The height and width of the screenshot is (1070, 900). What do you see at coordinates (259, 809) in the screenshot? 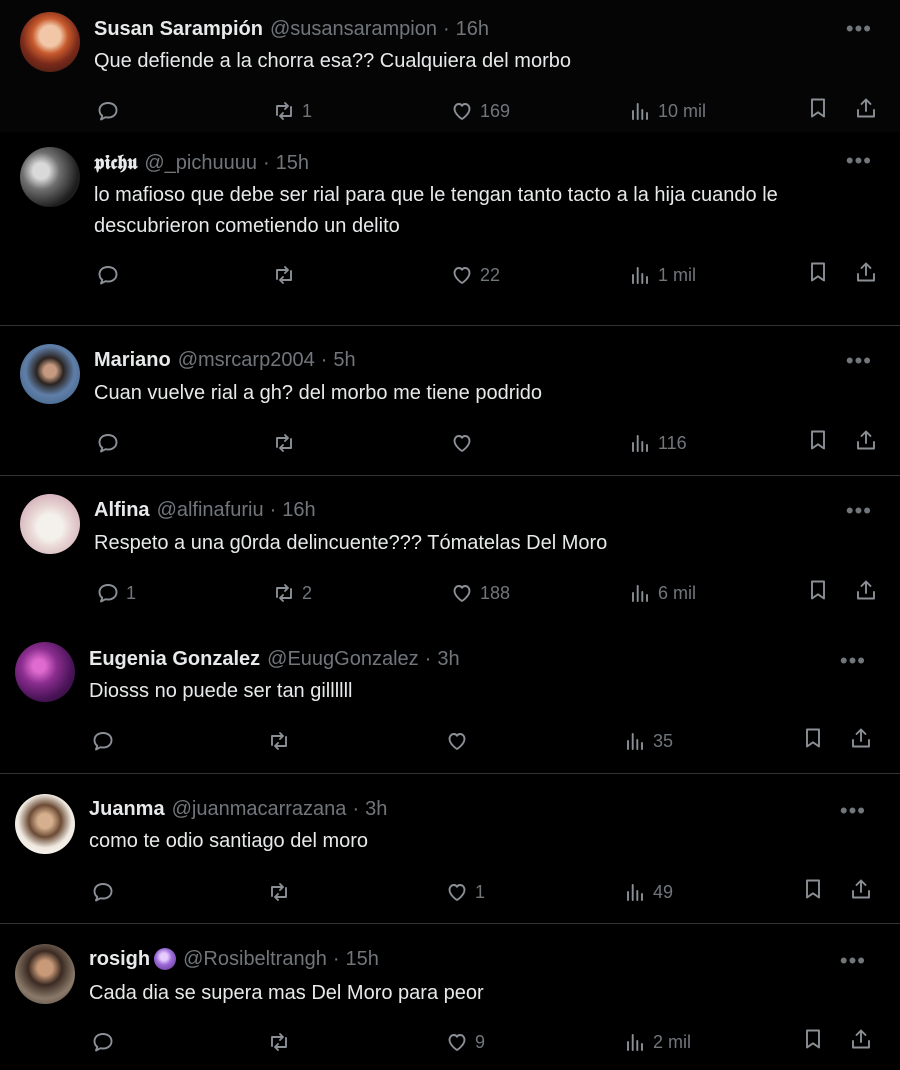
I see `user-handle: @juanmacarrazana` at bounding box center [259, 809].